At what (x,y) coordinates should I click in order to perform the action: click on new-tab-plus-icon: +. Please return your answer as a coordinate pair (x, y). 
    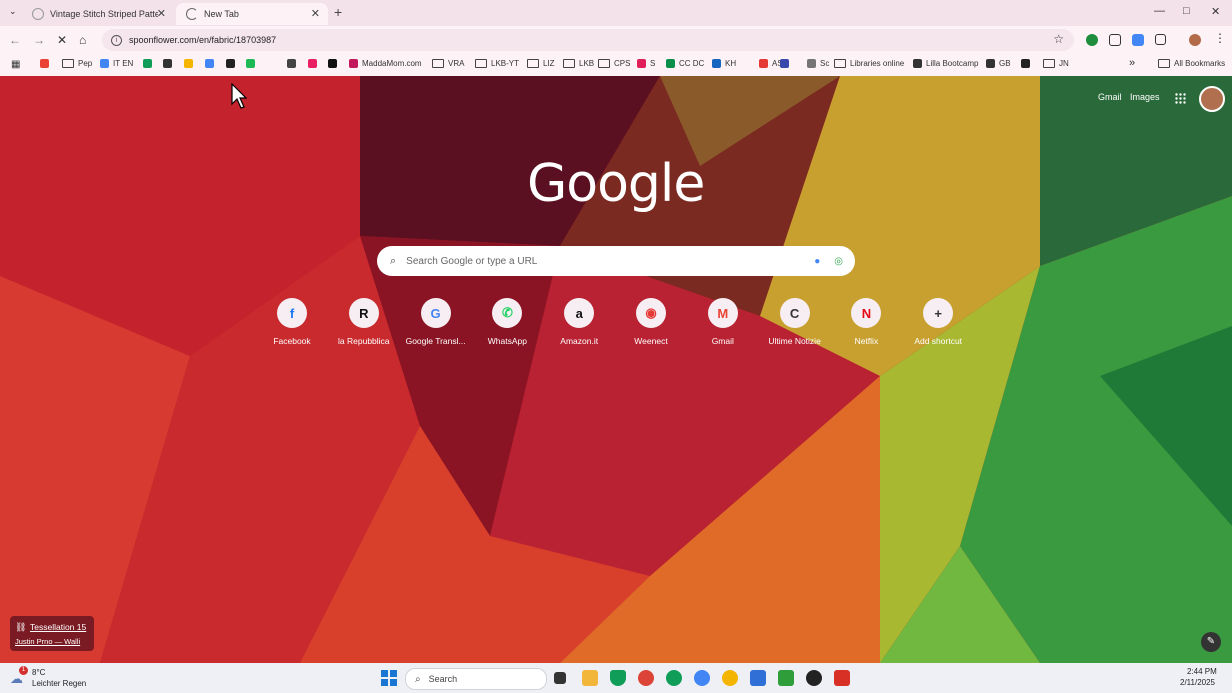
    Looking at the image, I should click on (338, 12).